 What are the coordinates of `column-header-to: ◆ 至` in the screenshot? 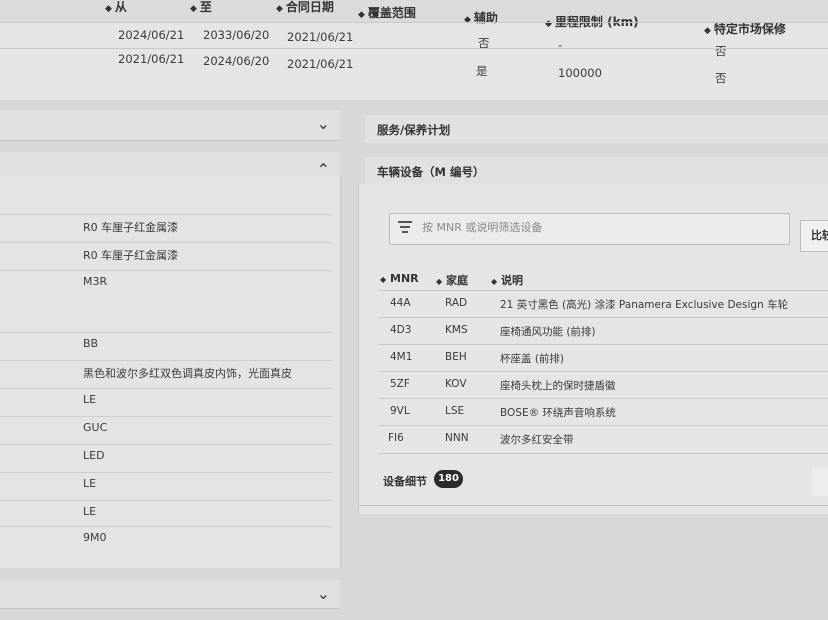 It's located at (201, 7).